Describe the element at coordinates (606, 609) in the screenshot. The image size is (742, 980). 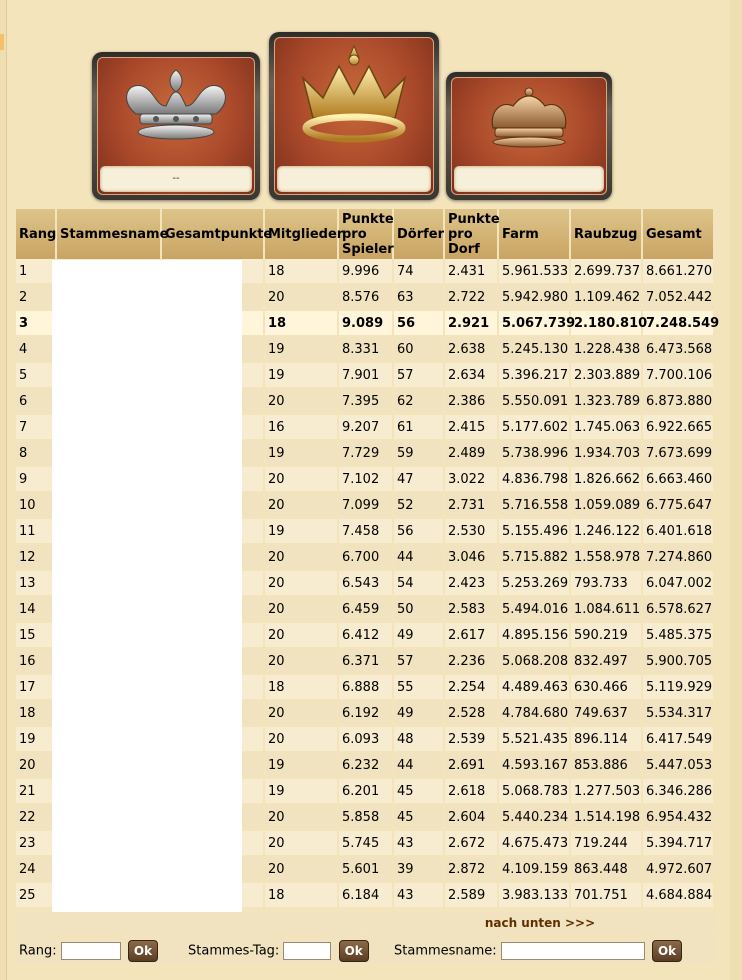
I see `scavenge-cell: 1.084.611` at that location.